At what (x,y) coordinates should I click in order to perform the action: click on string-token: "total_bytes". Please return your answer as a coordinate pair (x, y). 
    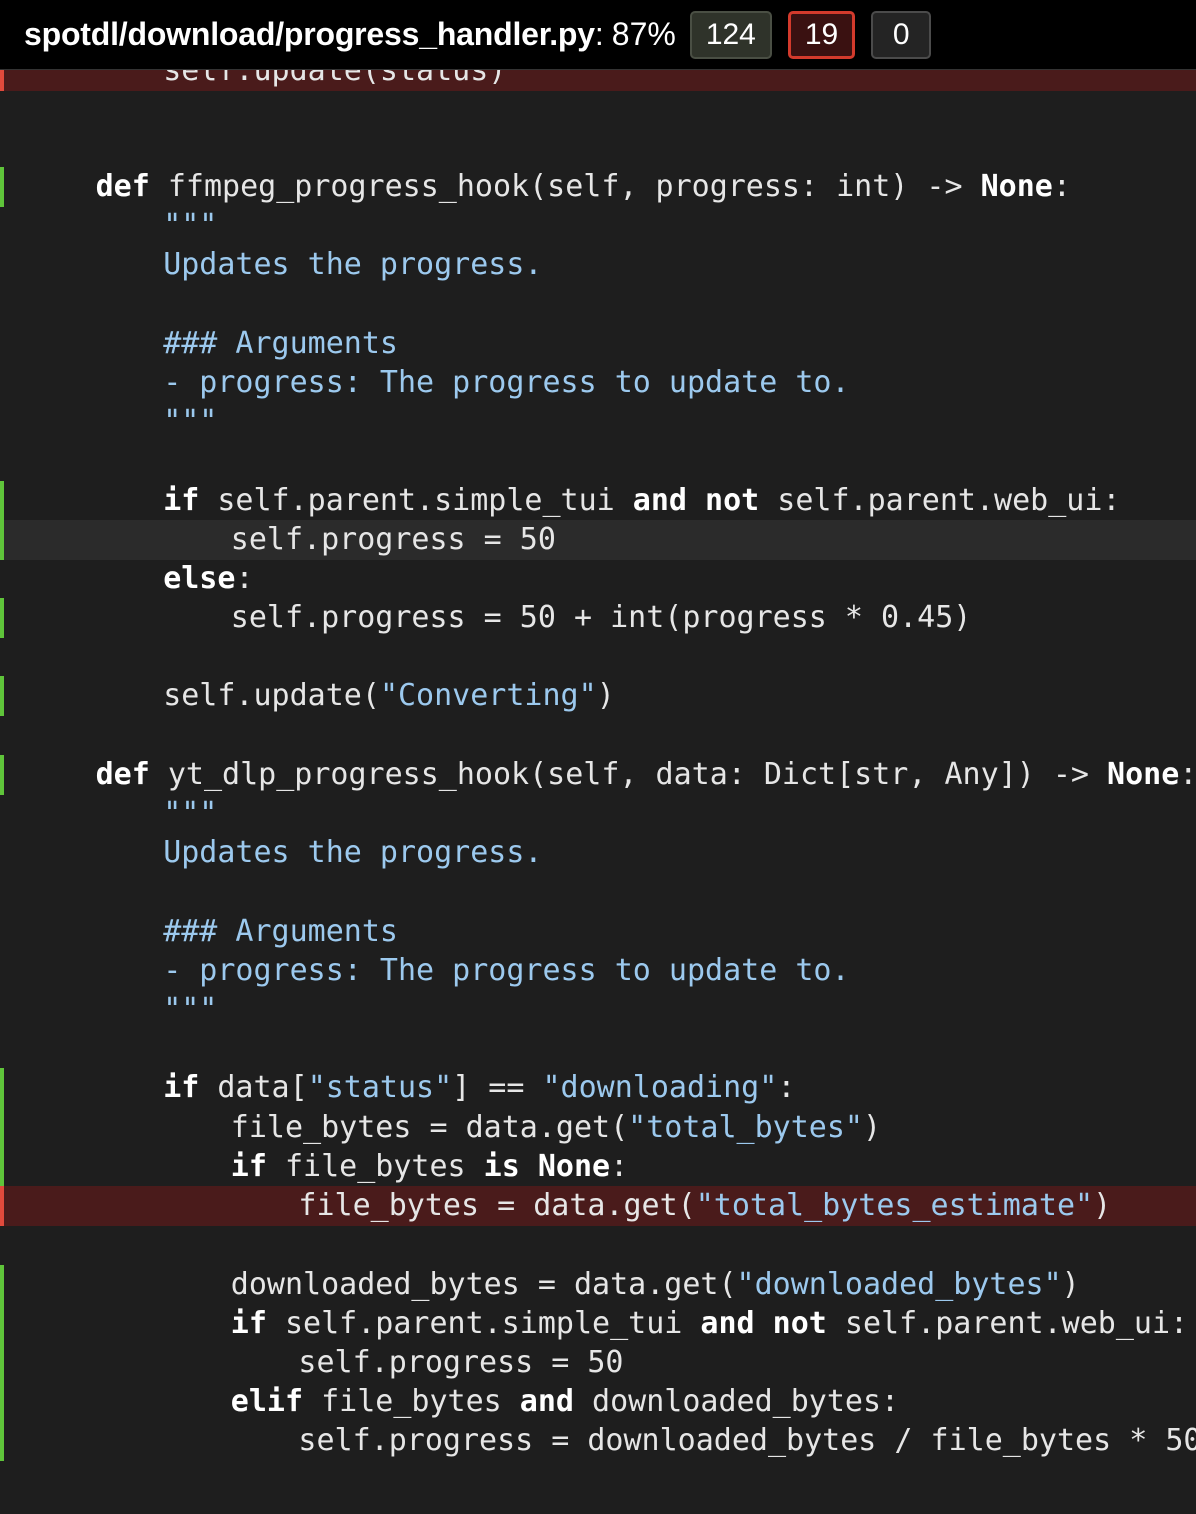
    Looking at the image, I should click on (745, 1127).